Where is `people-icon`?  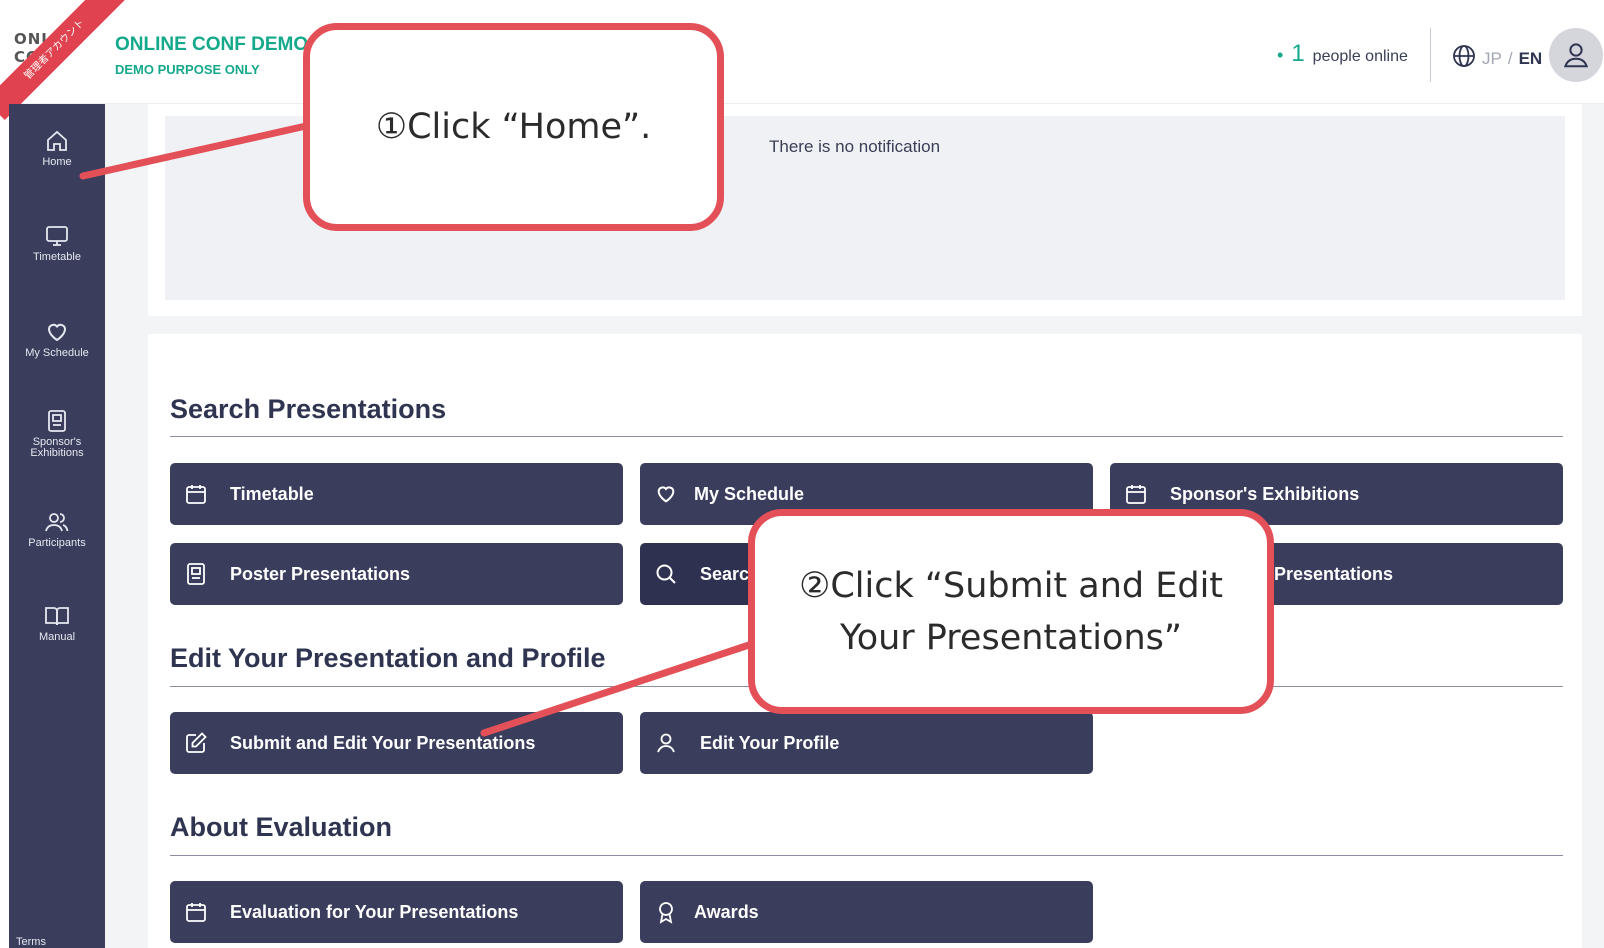 people-icon is located at coordinates (57, 522).